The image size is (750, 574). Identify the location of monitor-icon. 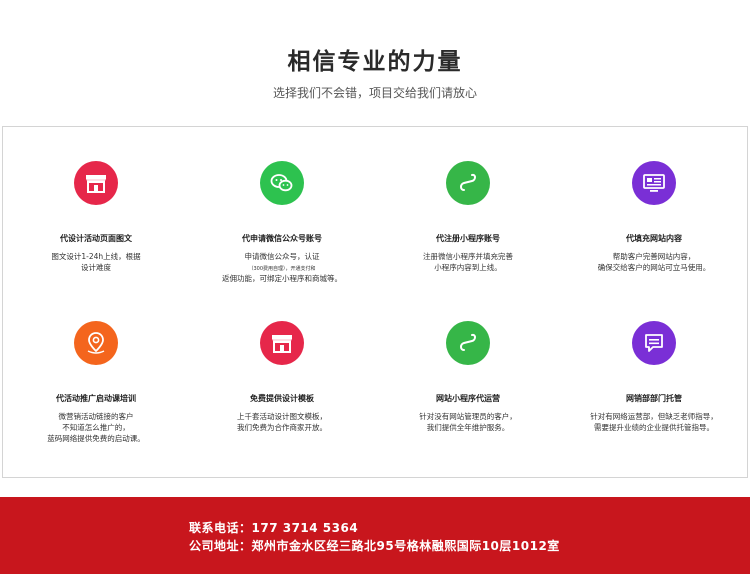
(654, 183).